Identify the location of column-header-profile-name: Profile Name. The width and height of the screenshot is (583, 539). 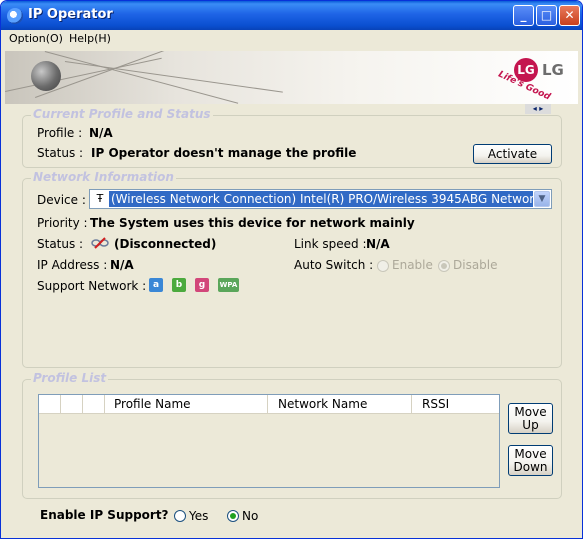
(186, 404).